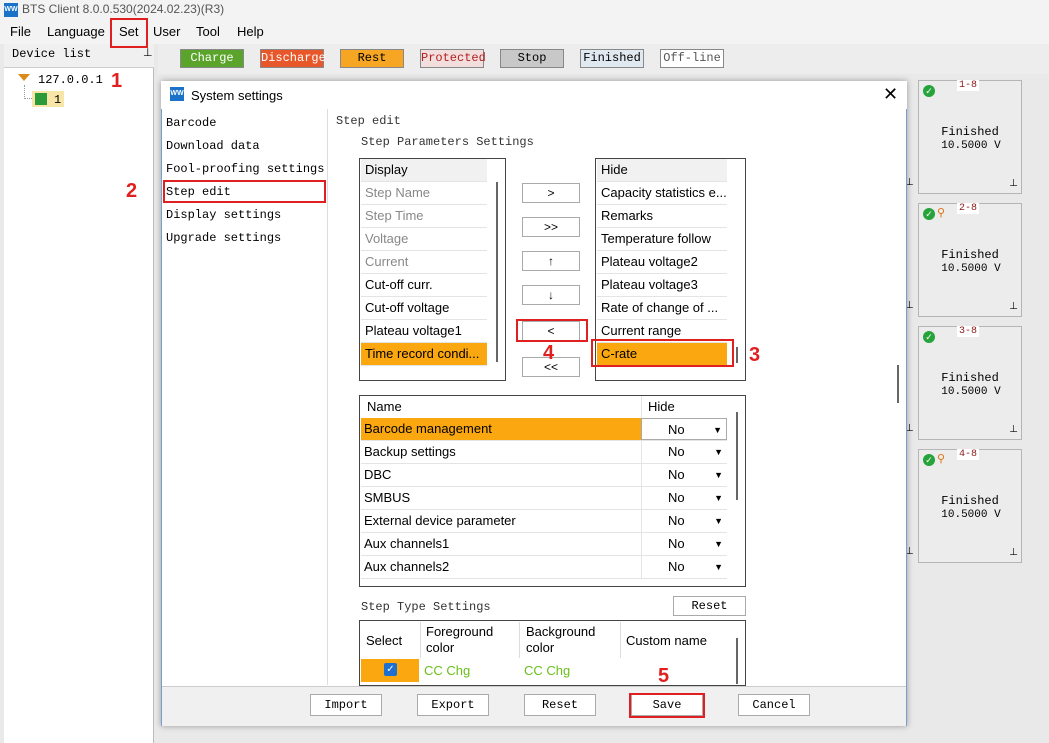 This screenshot has height=743, width=1049. What do you see at coordinates (544, 521) in the screenshot?
I see `table-row: External device parameter No ▼` at bounding box center [544, 521].